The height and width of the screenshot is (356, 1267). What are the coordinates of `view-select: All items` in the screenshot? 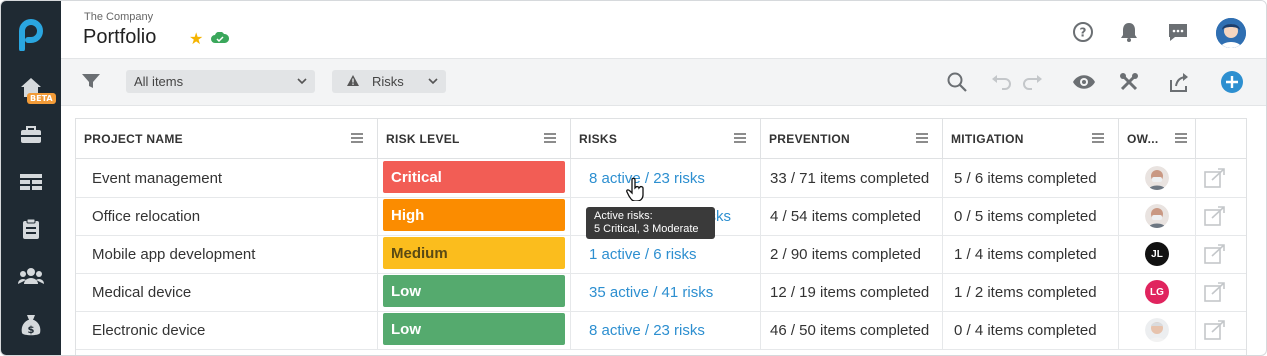 It's located at (220, 81).